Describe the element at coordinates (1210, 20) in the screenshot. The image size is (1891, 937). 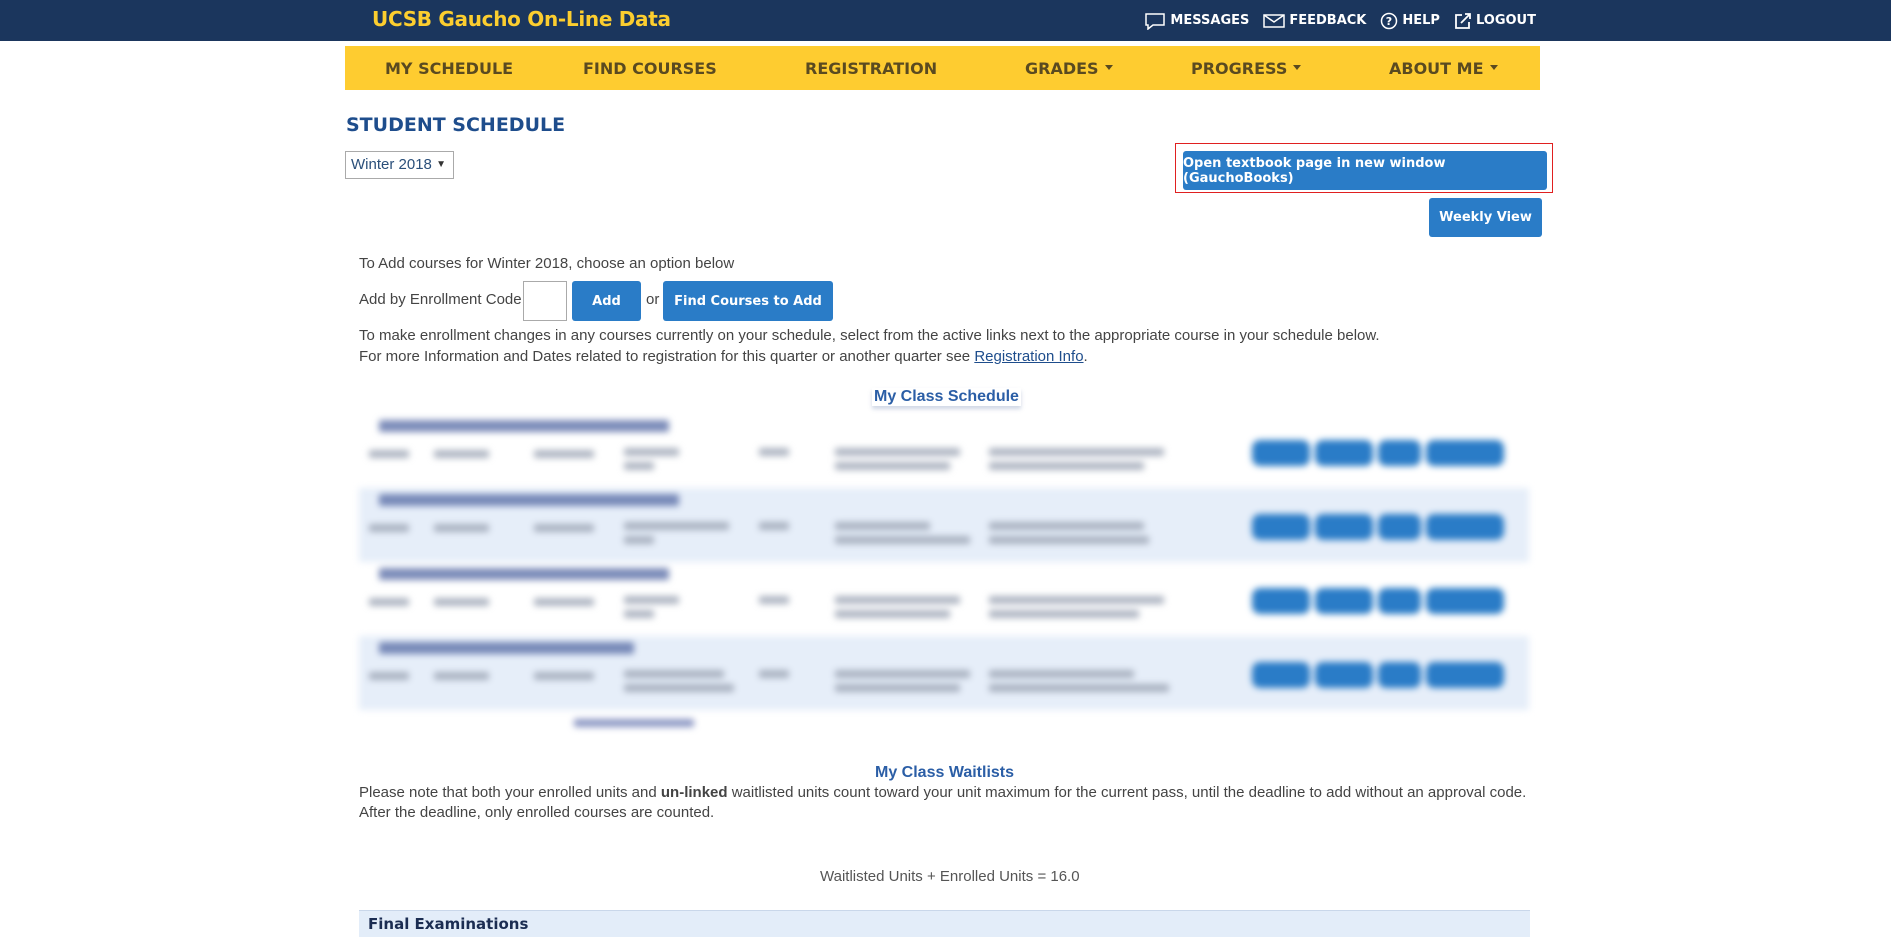
I see `messages-label: MESSAGES` at that location.